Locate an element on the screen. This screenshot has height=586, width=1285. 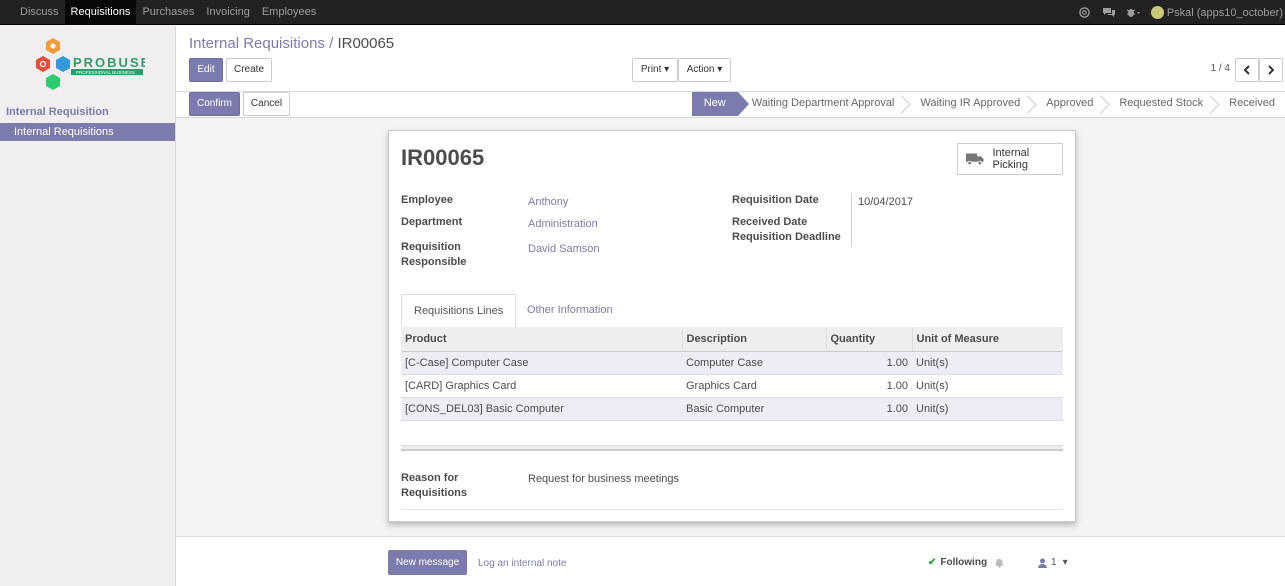
probuse-logo: PROBUSE PROFESSIONAL BUSINESS is located at coordinates (90, 64).